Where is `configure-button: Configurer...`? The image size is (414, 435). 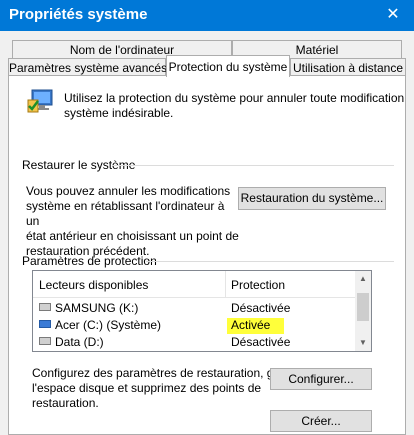 configure-button: Configurer... is located at coordinates (321, 379).